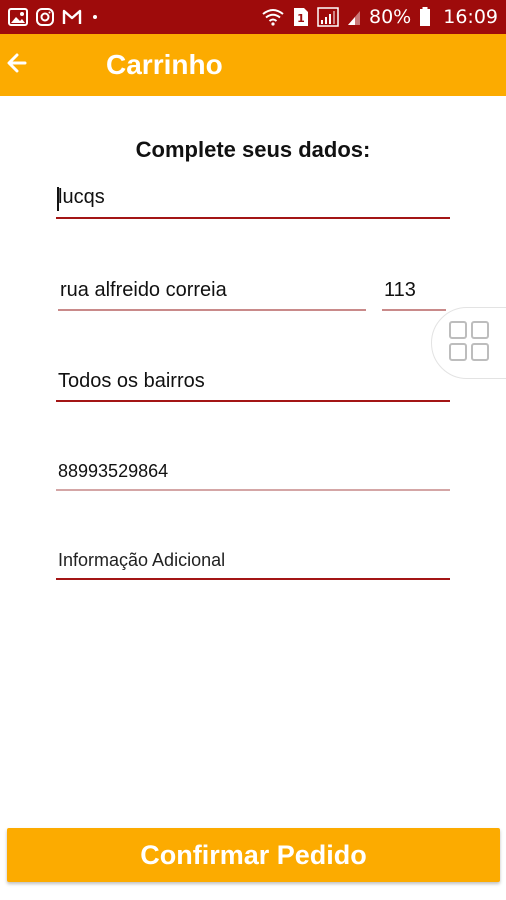  What do you see at coordinates (58, 199) in the screenshot?
I see `text-cursor` at bounding box center [58, 199].